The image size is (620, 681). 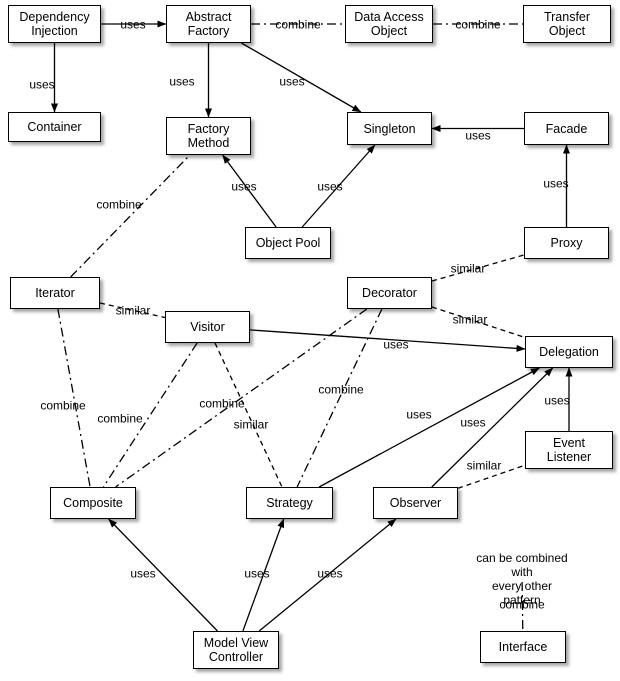 What do you see at coordinates (289, 503) in the screenshot?
I see `node-strategy: Strategy` at bounding box center [289, 503].